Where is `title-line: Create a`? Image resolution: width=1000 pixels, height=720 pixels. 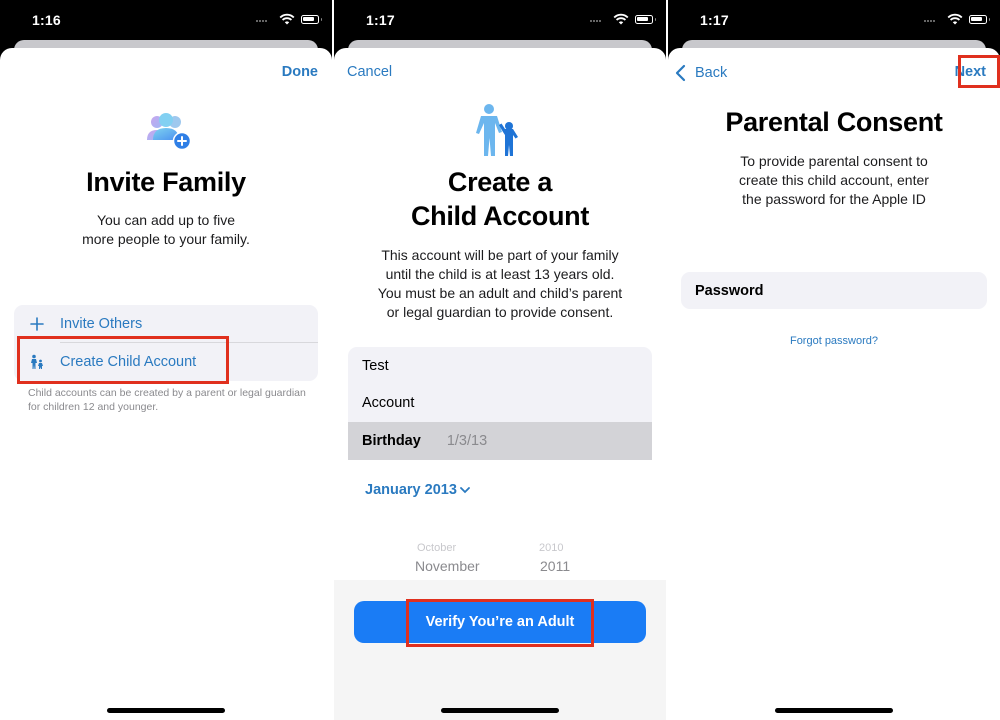
title-line: Create a is located at coordinates (500, 182).